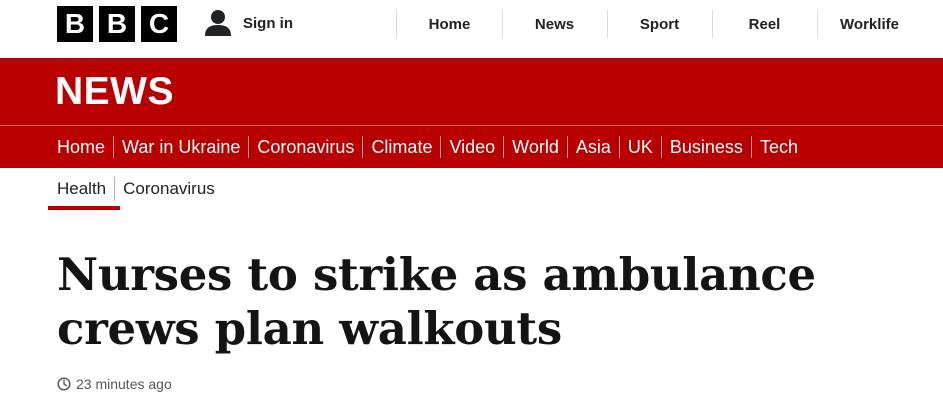  I want to click on article-meta: 23 minutes ago, so click(114, 384).